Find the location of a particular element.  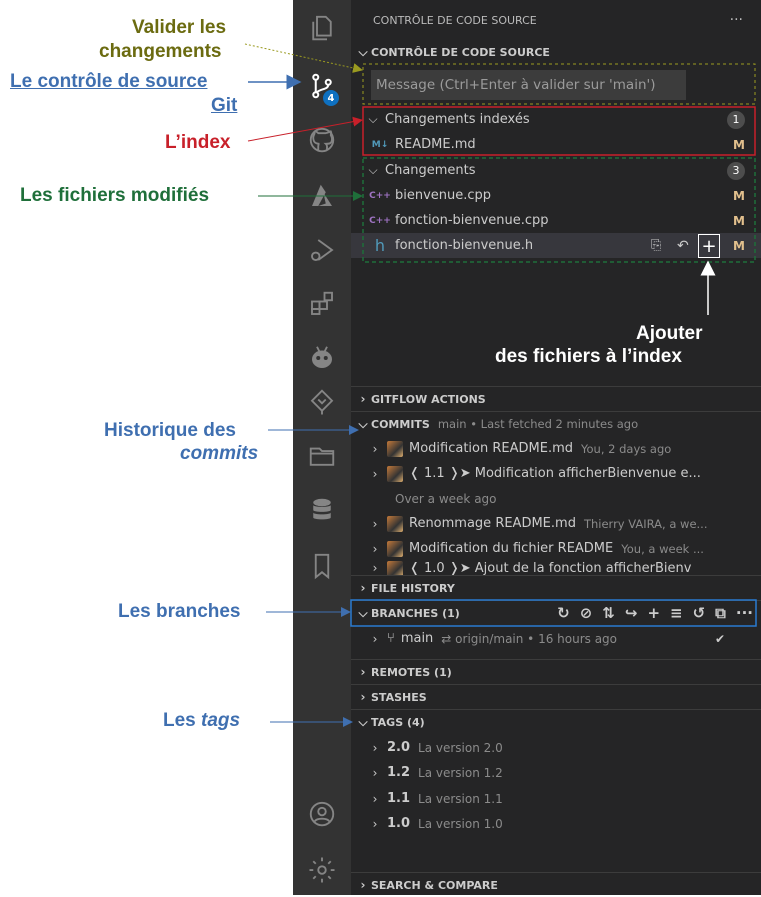

annotation-tags-prefix: Les is located at coordinates (179, 720).